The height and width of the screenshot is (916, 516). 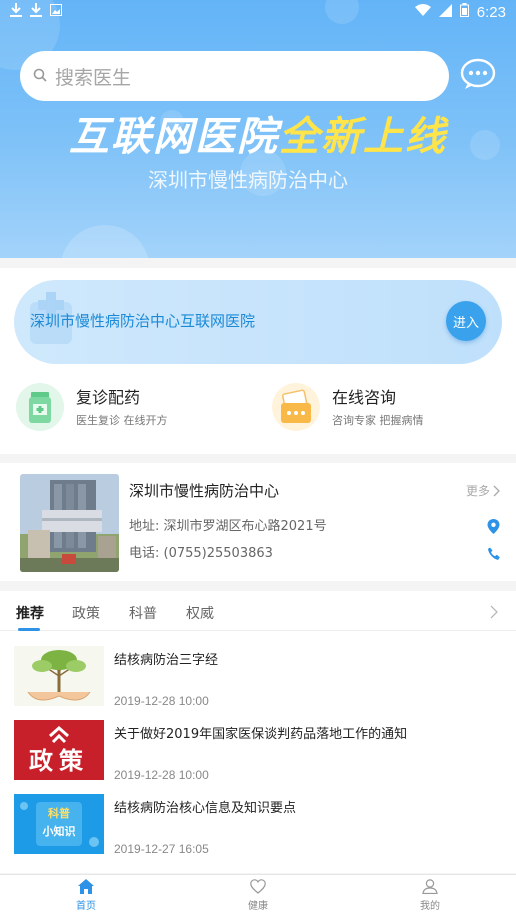 What do you see at coordinates (86, 614) in the screenshot?
I see `tab-policy: 政策` at bounding box center [86, 614].